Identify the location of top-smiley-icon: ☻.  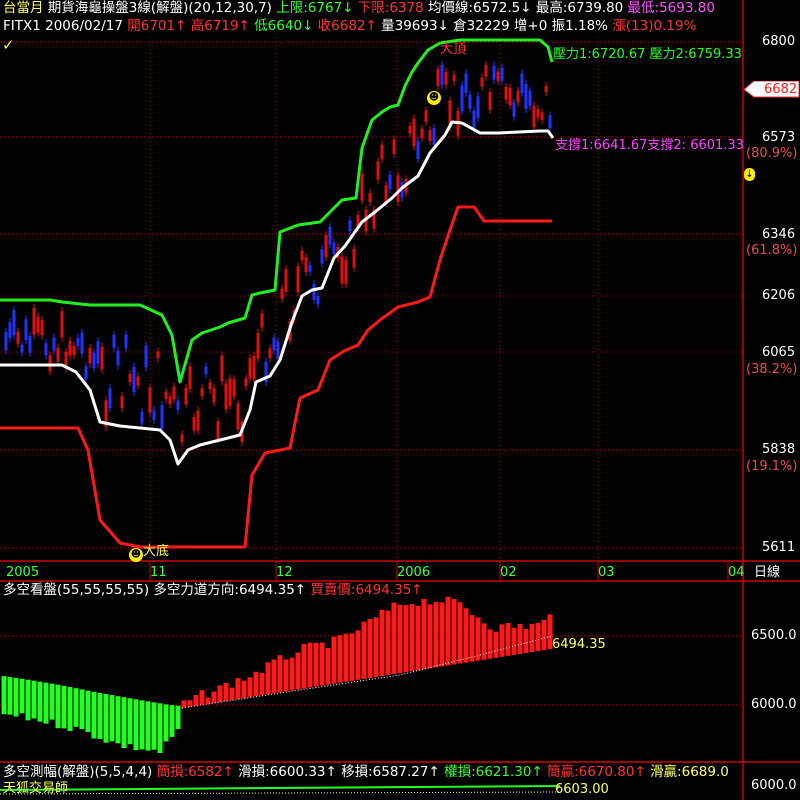
(434, 98).